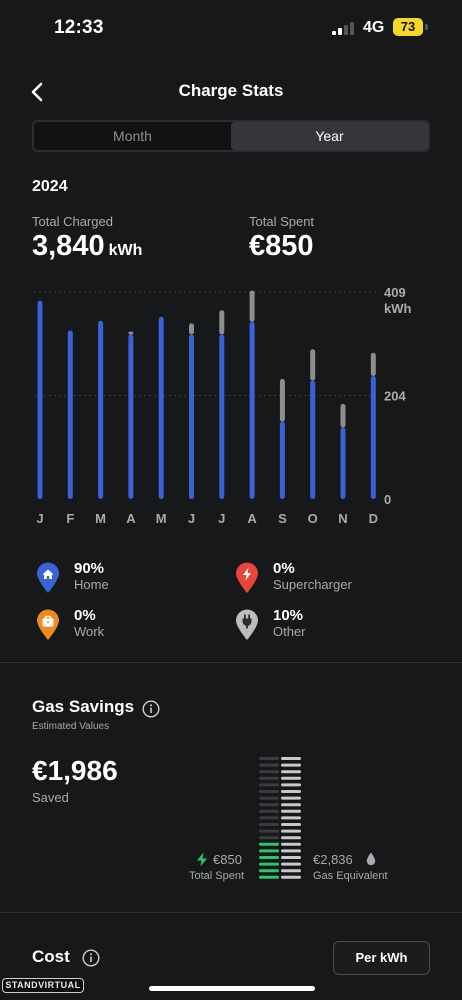  I want to click on gas-savings-info-icon, so click(151, 709).